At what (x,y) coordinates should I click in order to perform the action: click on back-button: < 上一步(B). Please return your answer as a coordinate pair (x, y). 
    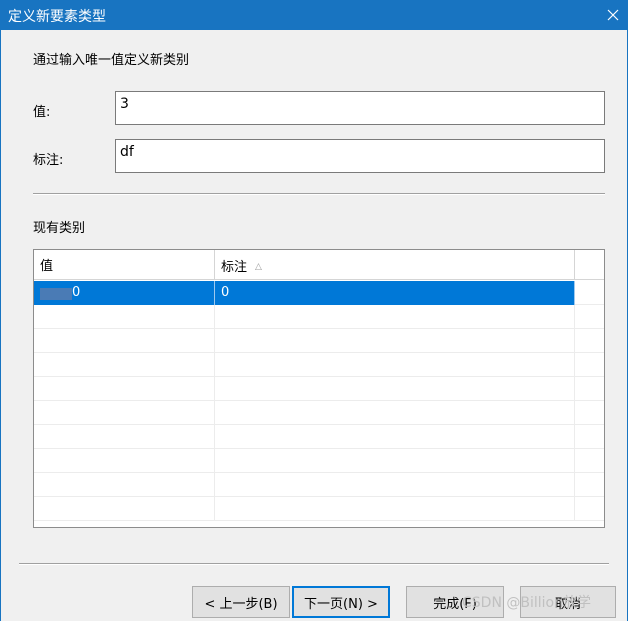
    Looking at the image, I should click on (241, 602).